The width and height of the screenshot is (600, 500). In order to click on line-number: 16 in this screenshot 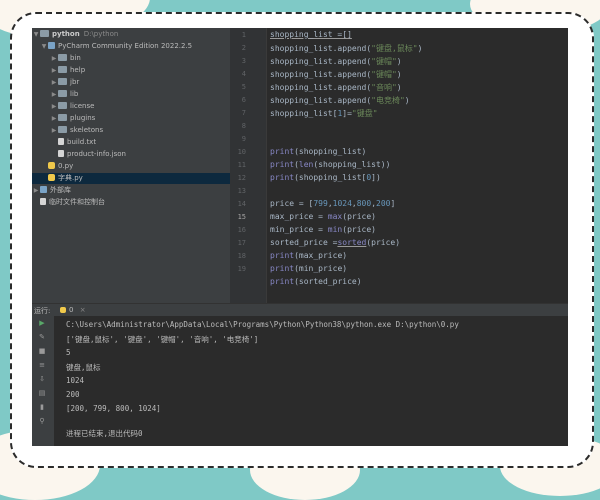, I will do `click(241, 230)`.